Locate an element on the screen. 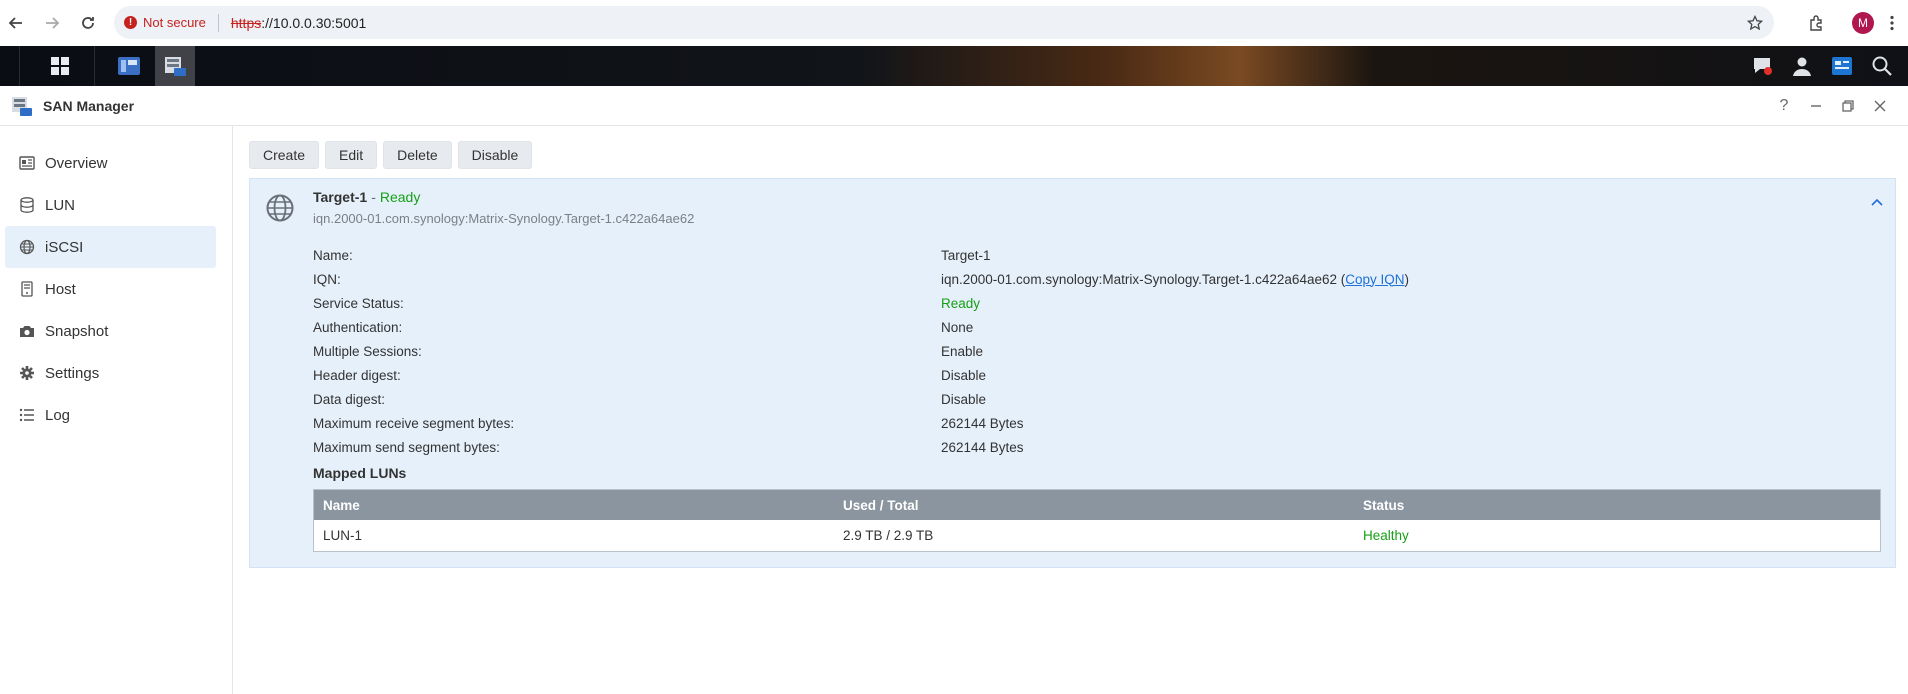  action-toolbar: Create Edit Delete Disable is located at coordinates (393, 155).